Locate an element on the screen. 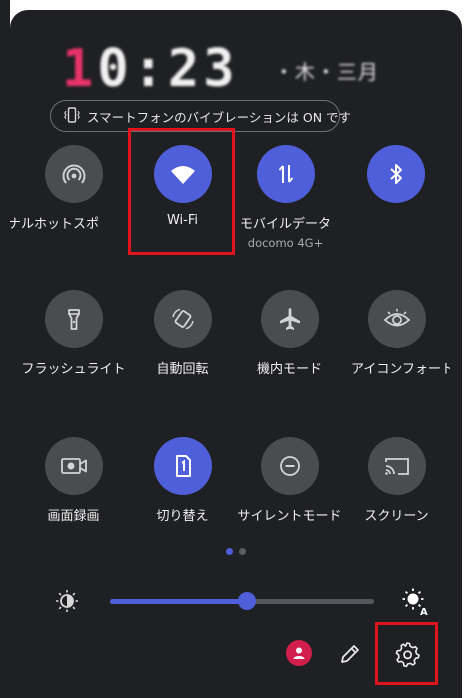 This screenshot has width=474, height=698. vibration-notice-text: スマートフォンのバイブレーションは ON です is located at coordinates (219, 117).